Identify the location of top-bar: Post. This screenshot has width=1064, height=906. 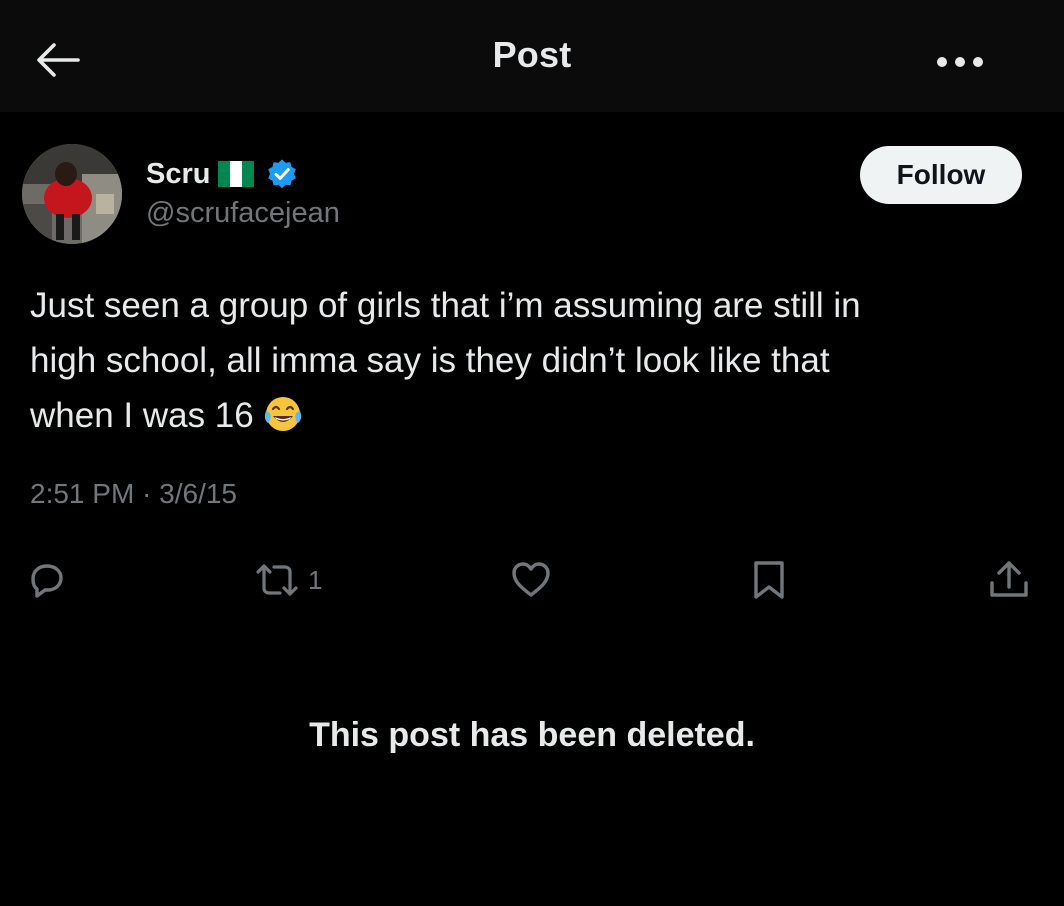
(532, 56).